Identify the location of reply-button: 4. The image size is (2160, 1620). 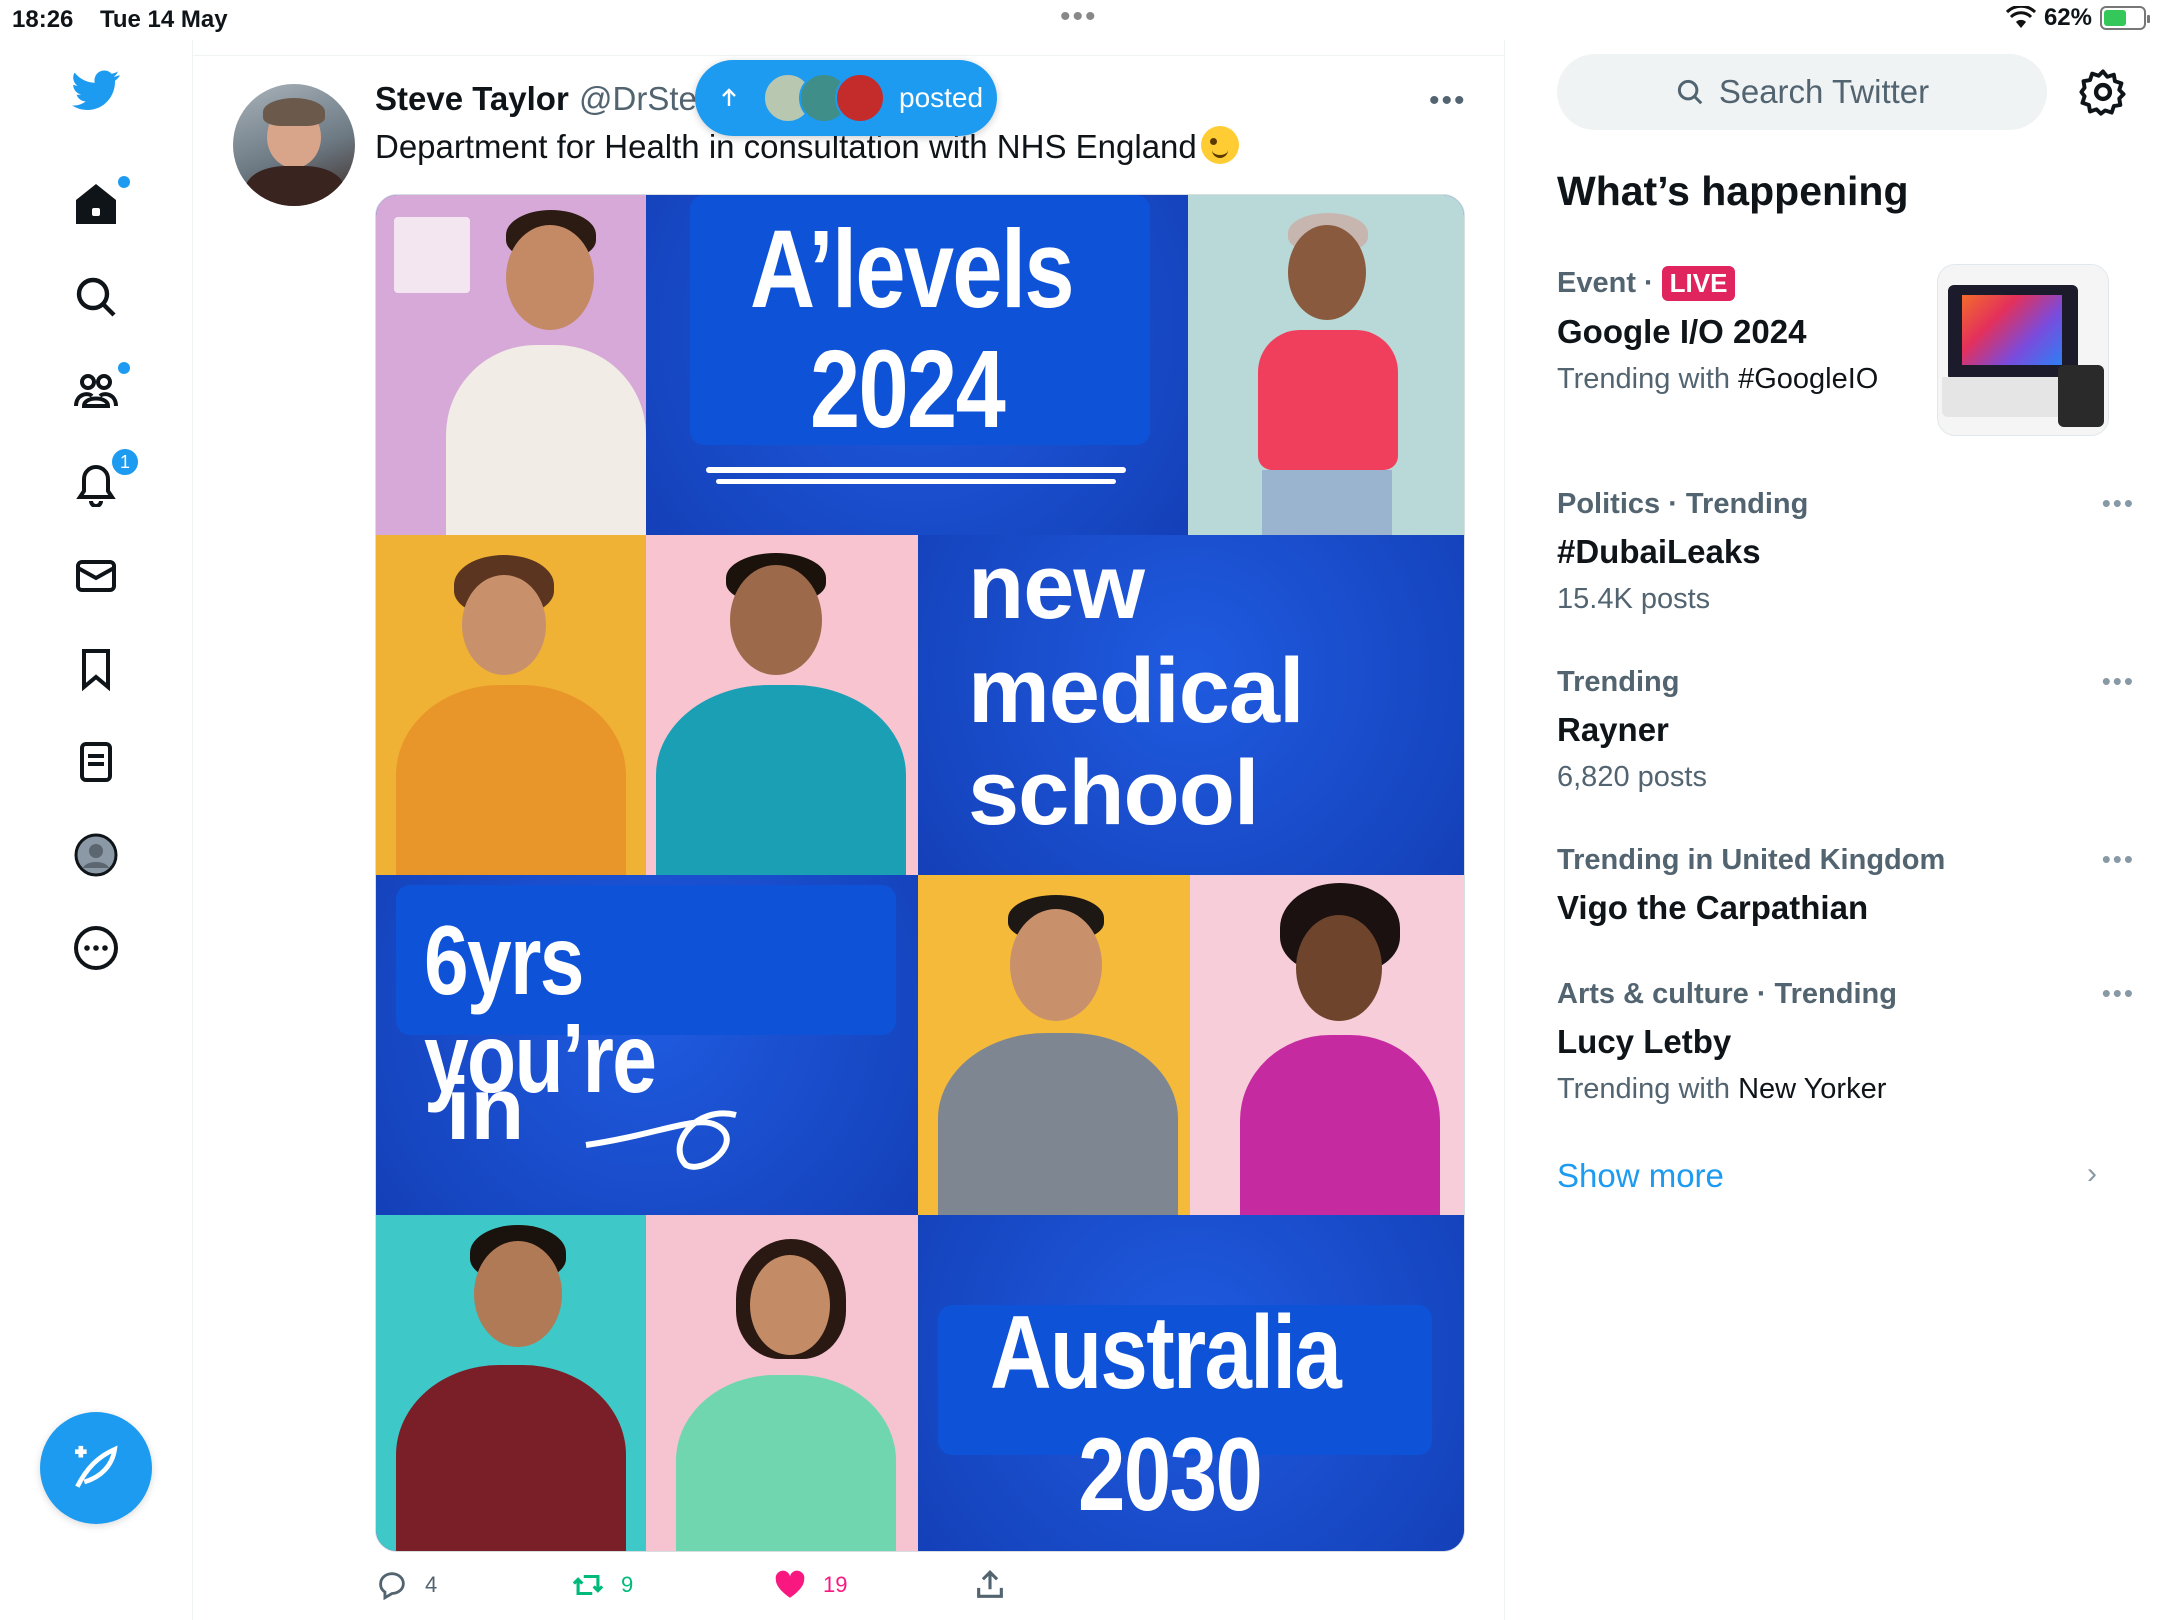
(406, 1585).